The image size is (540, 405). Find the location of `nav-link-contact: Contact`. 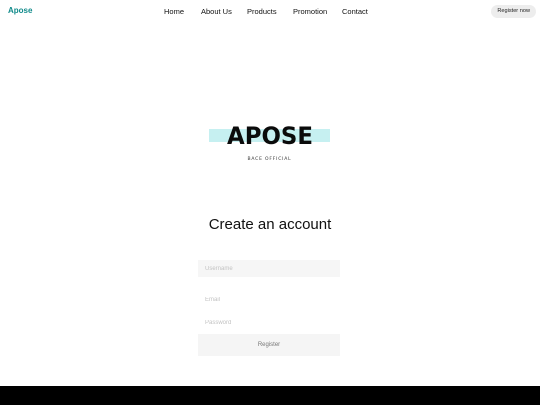

nav-link-contact: Contact is located at coordinates (355, 11).